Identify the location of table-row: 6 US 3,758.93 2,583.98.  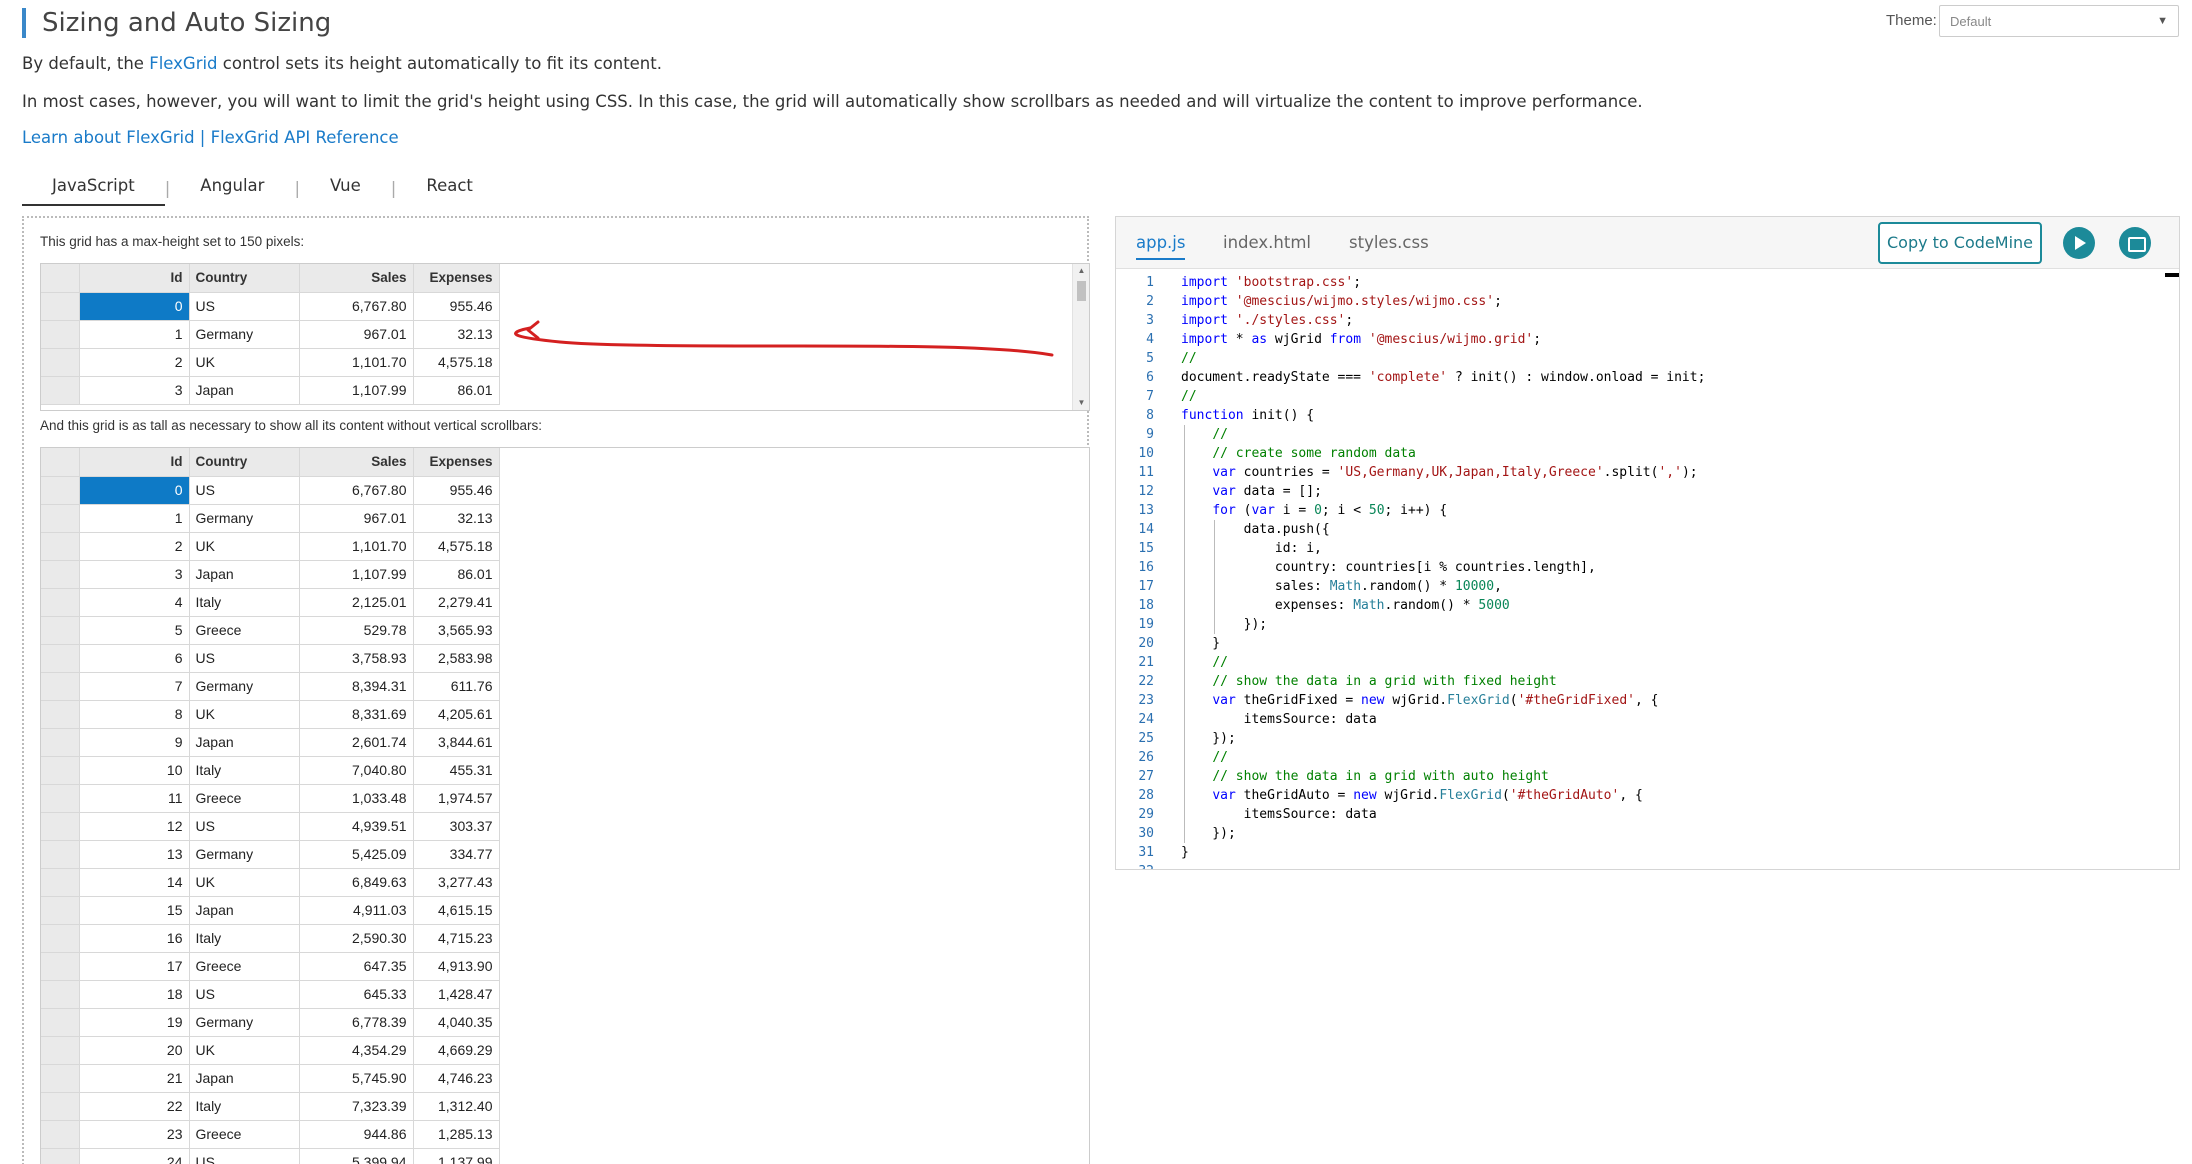
(270, 658).